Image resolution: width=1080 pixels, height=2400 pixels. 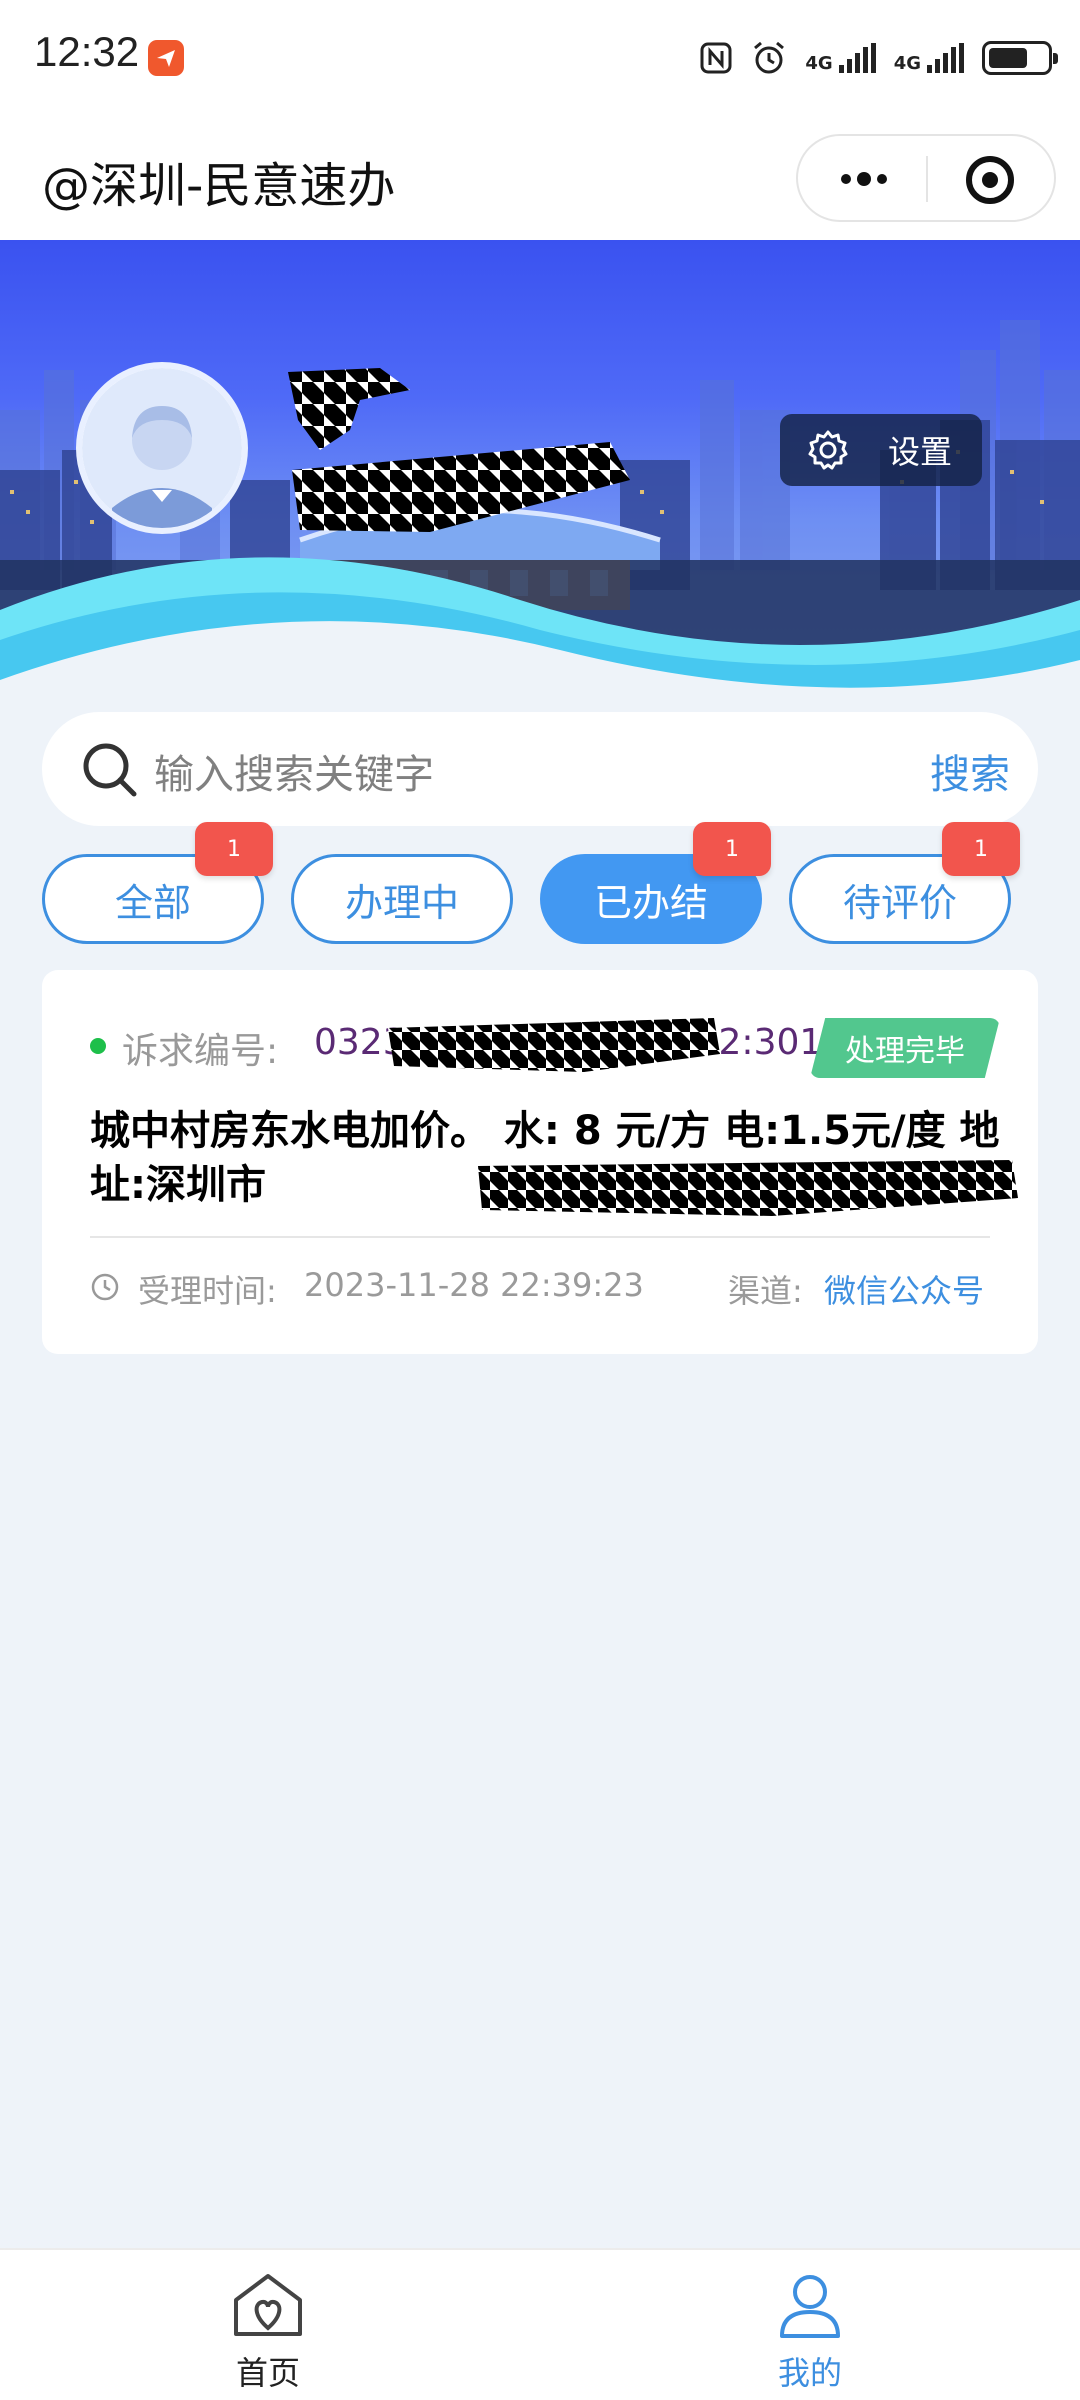 I want to click on channel-value: 微信公众号, so click(x=904, y=1291).